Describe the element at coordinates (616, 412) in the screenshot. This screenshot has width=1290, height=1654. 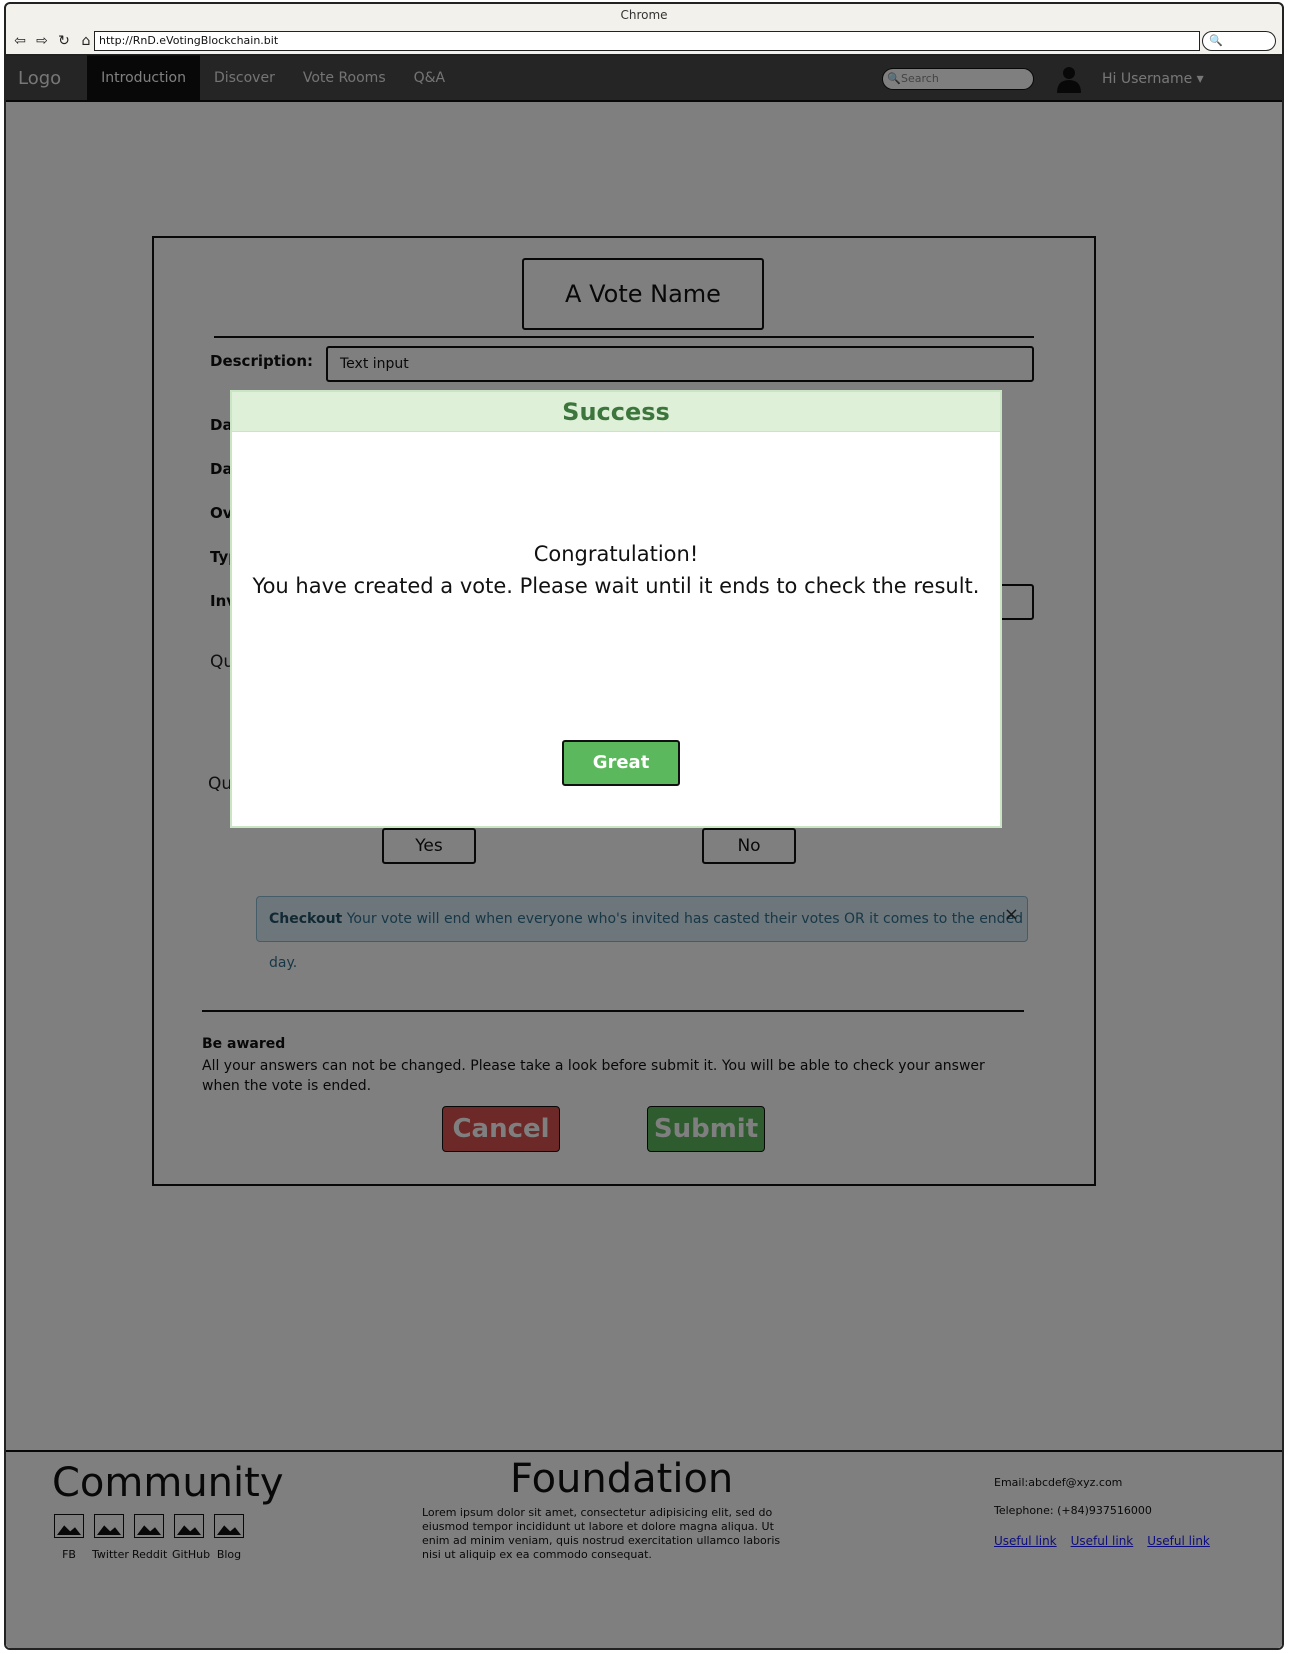
I see `modal-title: Success` at that location.